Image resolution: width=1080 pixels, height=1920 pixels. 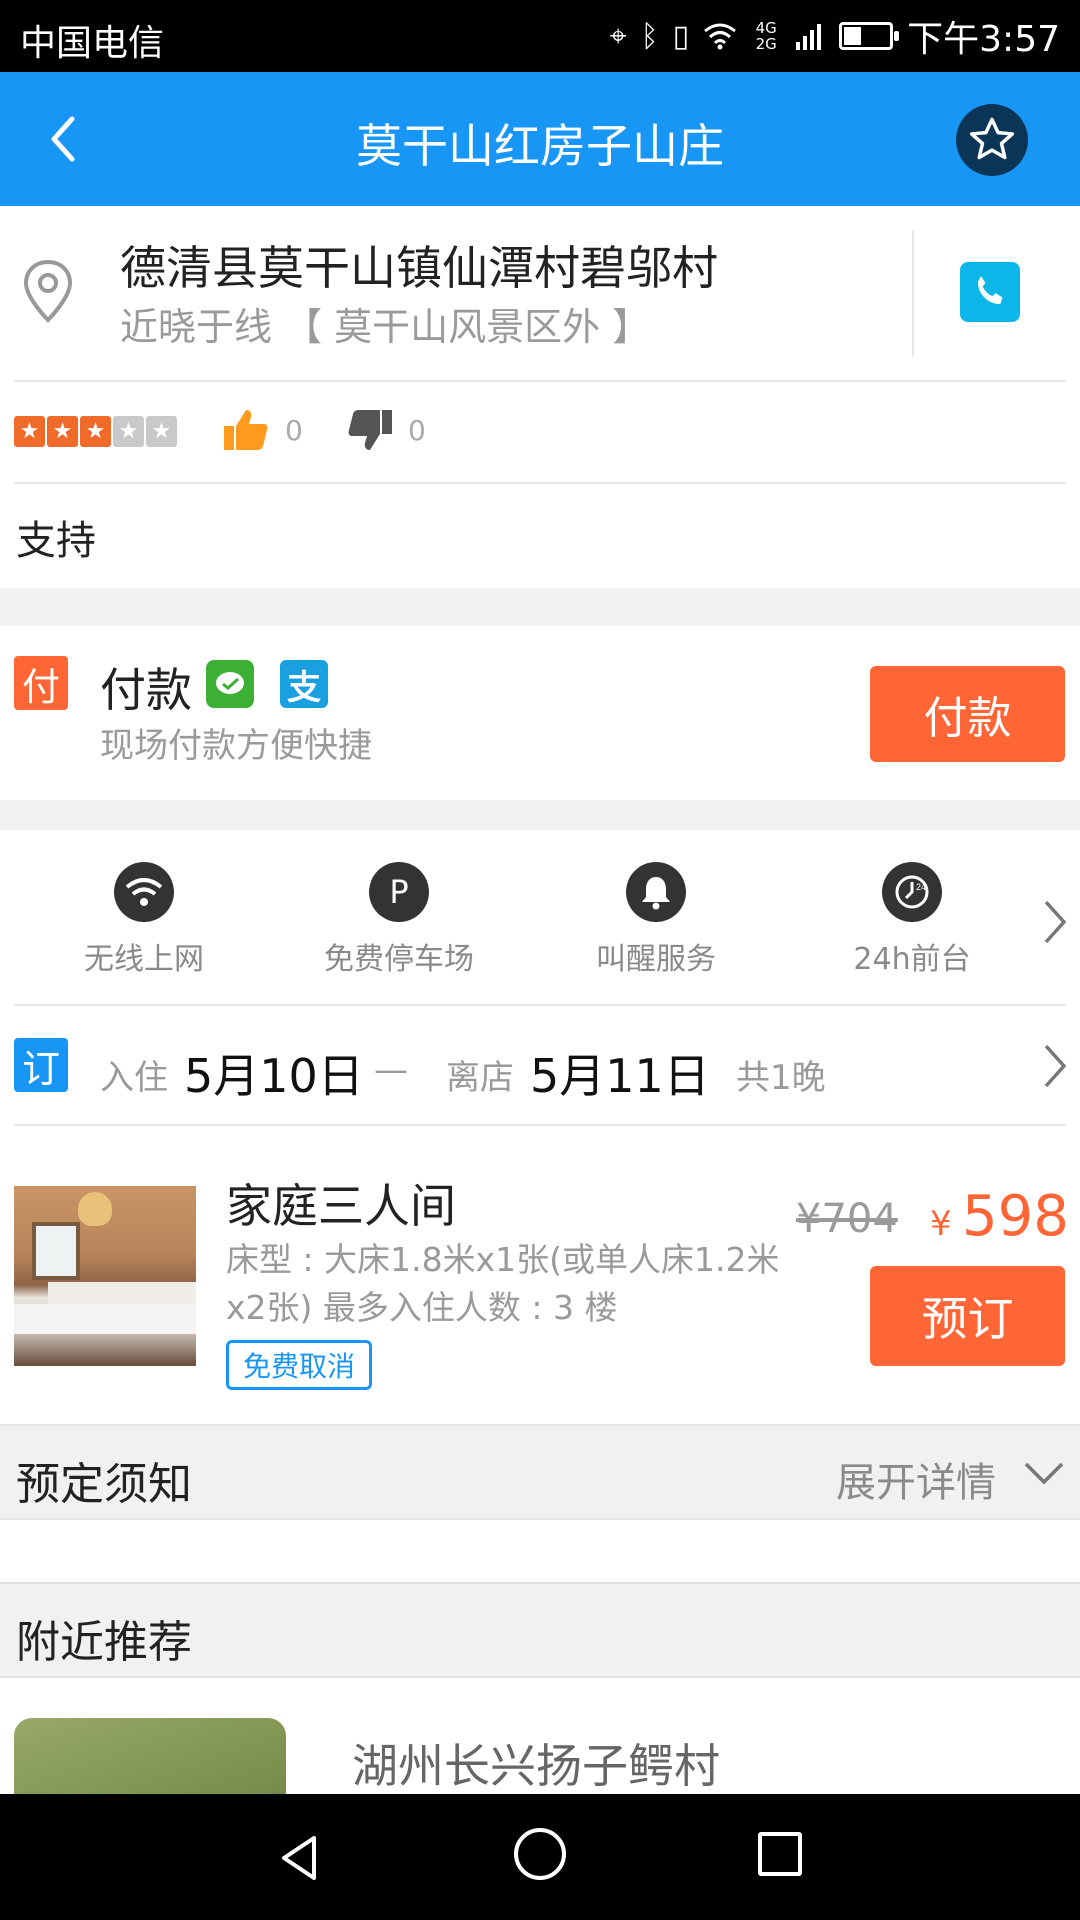 I want to click on svg-text: 24, so click(x=921, y=887).